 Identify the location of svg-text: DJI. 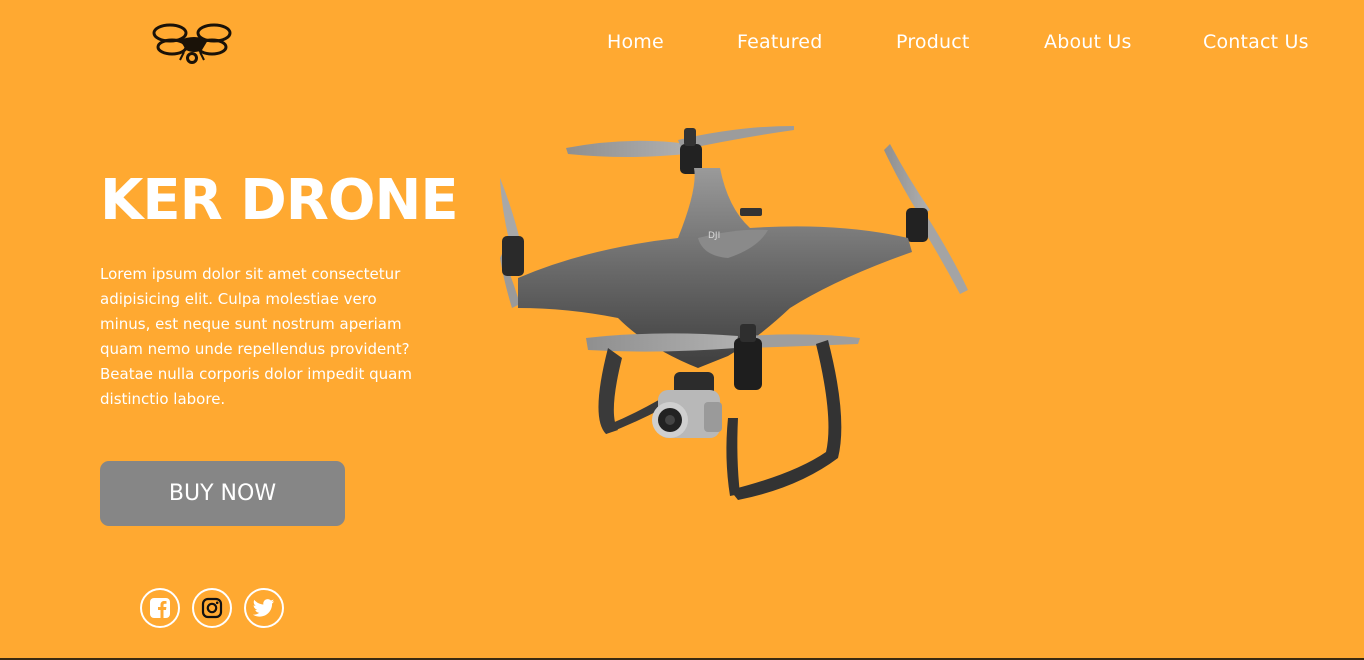
(714, 236).